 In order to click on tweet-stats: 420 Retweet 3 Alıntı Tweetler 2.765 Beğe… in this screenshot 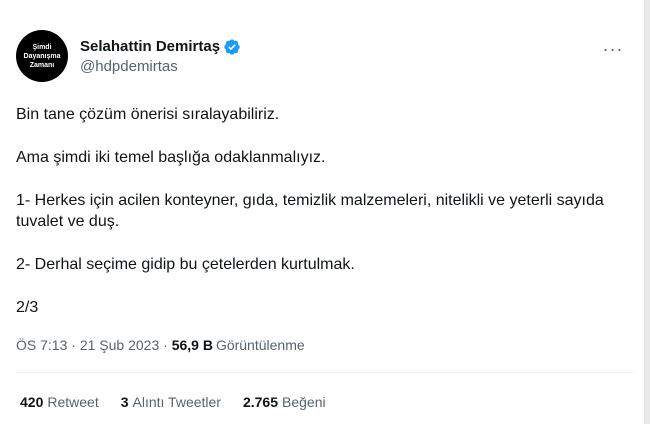, I will do `click(184, 402)`.